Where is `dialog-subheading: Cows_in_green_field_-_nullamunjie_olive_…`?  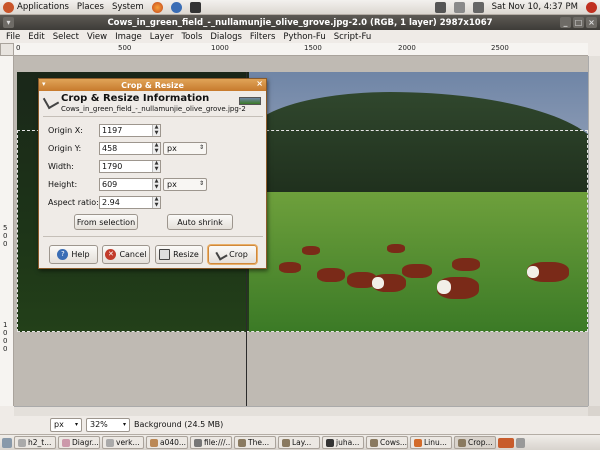 dialog-subheading: Cows_in_green_field_-_nullamunjie_olive_… is located at coordinates (153, 109).